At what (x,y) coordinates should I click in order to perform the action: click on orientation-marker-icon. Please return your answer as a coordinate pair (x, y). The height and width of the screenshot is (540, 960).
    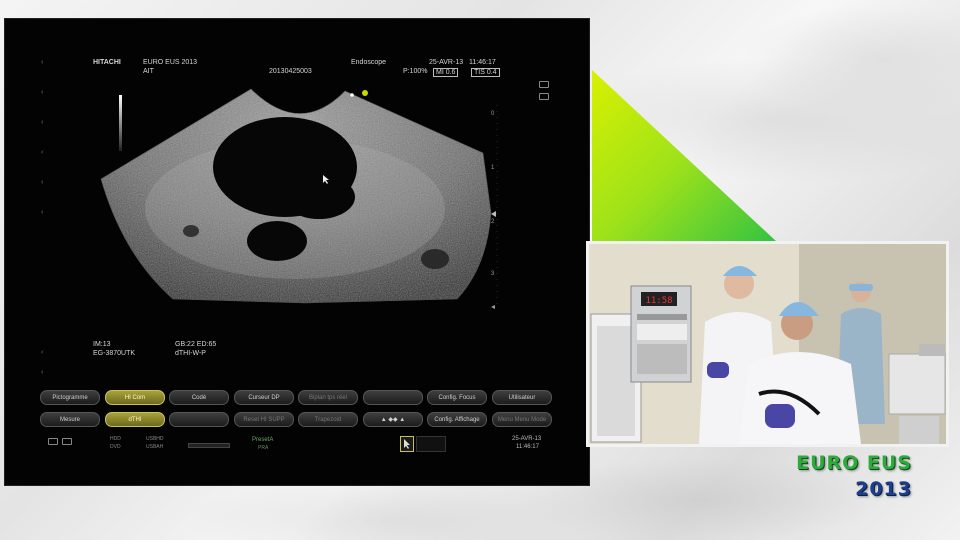
    Looking at the image, I should click on (365, 93).